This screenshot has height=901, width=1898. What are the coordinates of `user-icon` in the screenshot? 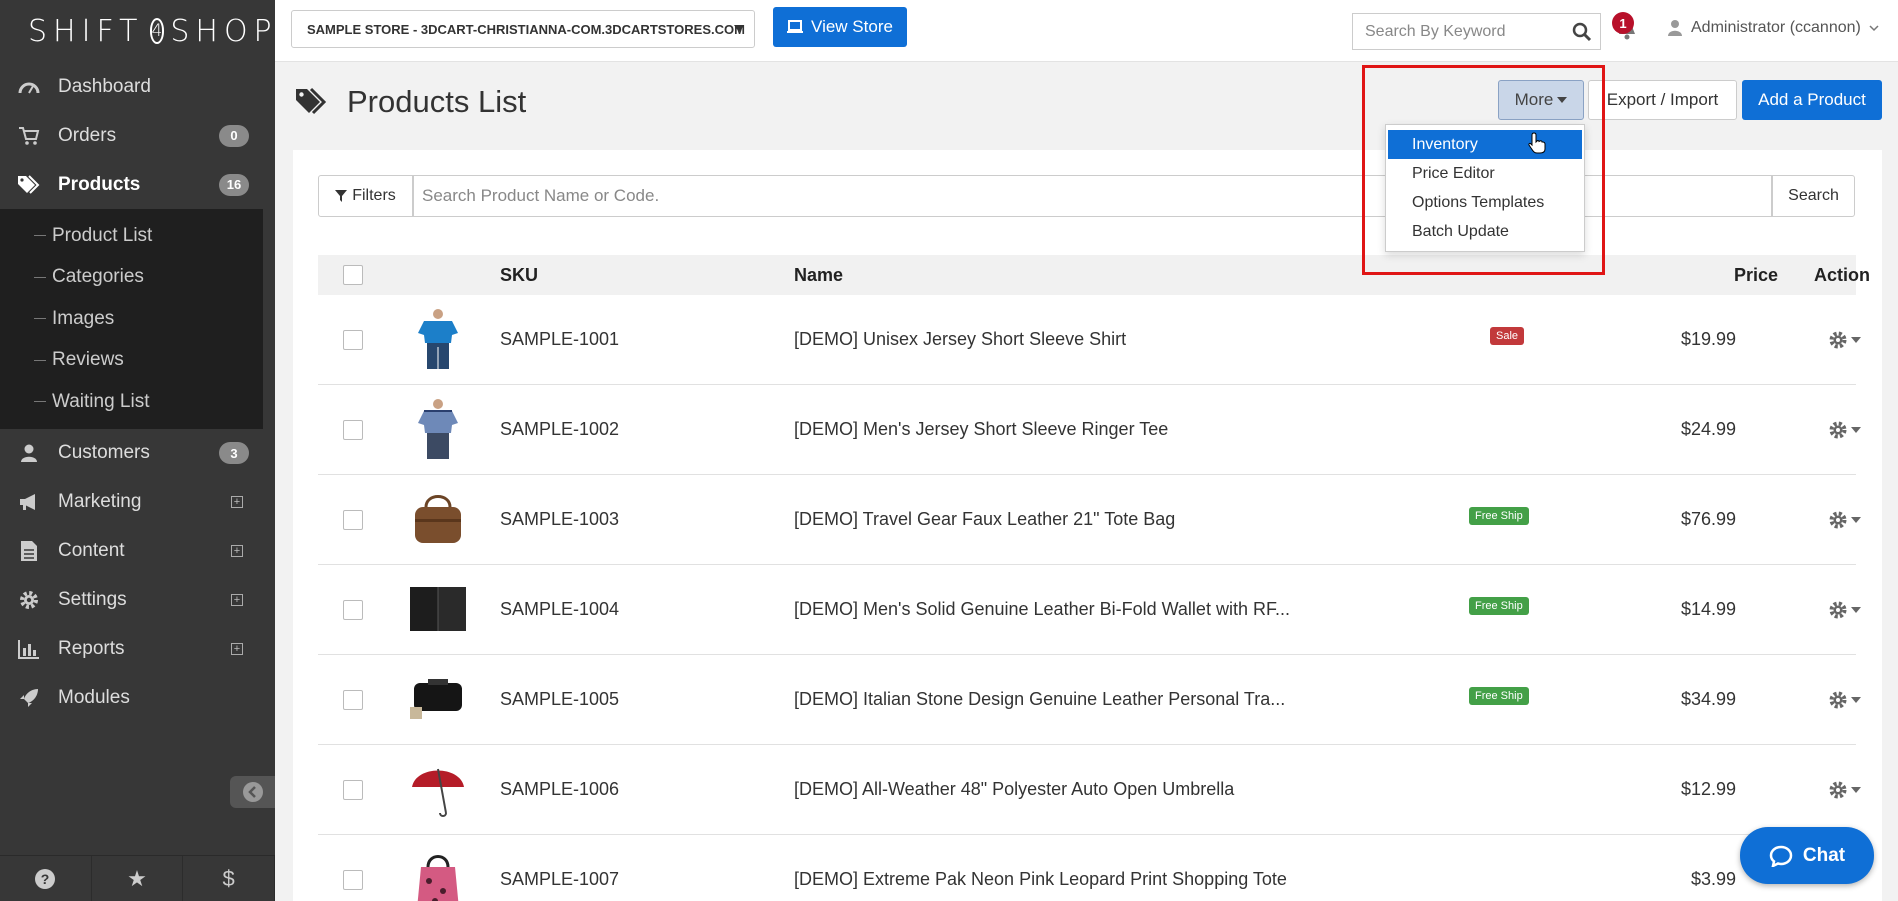 It's located at (1675, 28).